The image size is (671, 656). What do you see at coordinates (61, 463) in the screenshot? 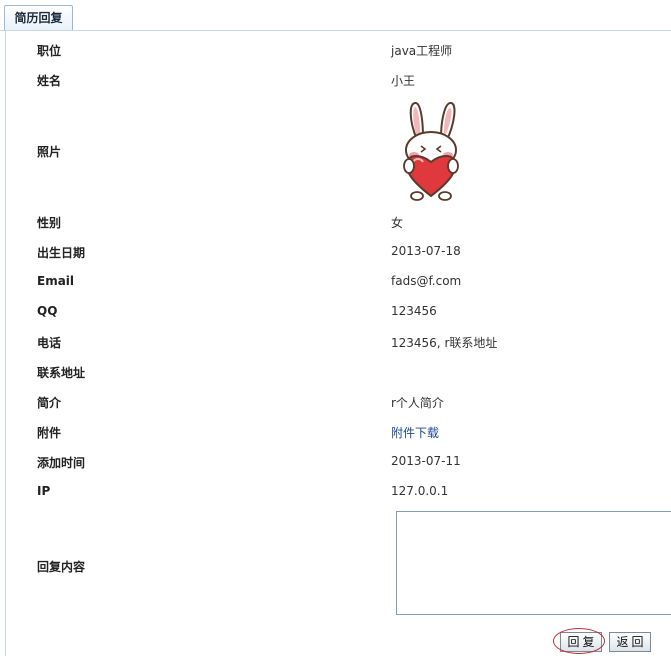
I see `added-time-label: 添加时间` at bounding box center [61, 463].